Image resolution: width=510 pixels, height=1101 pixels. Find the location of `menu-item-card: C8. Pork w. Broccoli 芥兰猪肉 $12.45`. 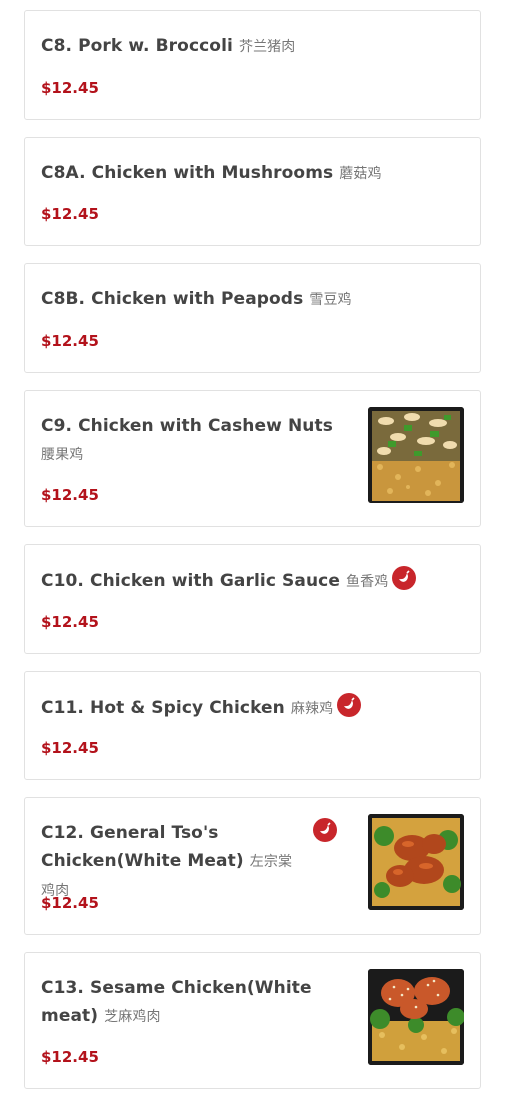

menu-item-card: C8. Pork w. Broccoli 芥兰猪肉 $12.45 is located at coordinates (252, 65).